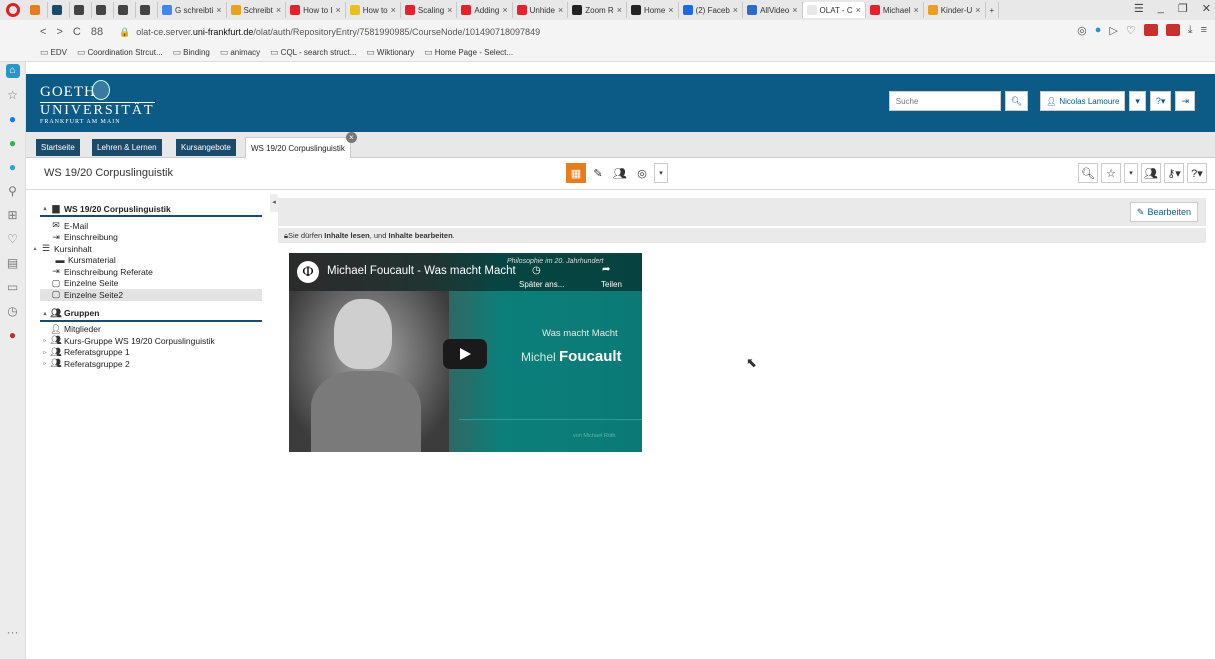 The width and height of the screenshot is (1215, 659). I want to click on browser-tab: Zoom R ×, so click(597, 10).